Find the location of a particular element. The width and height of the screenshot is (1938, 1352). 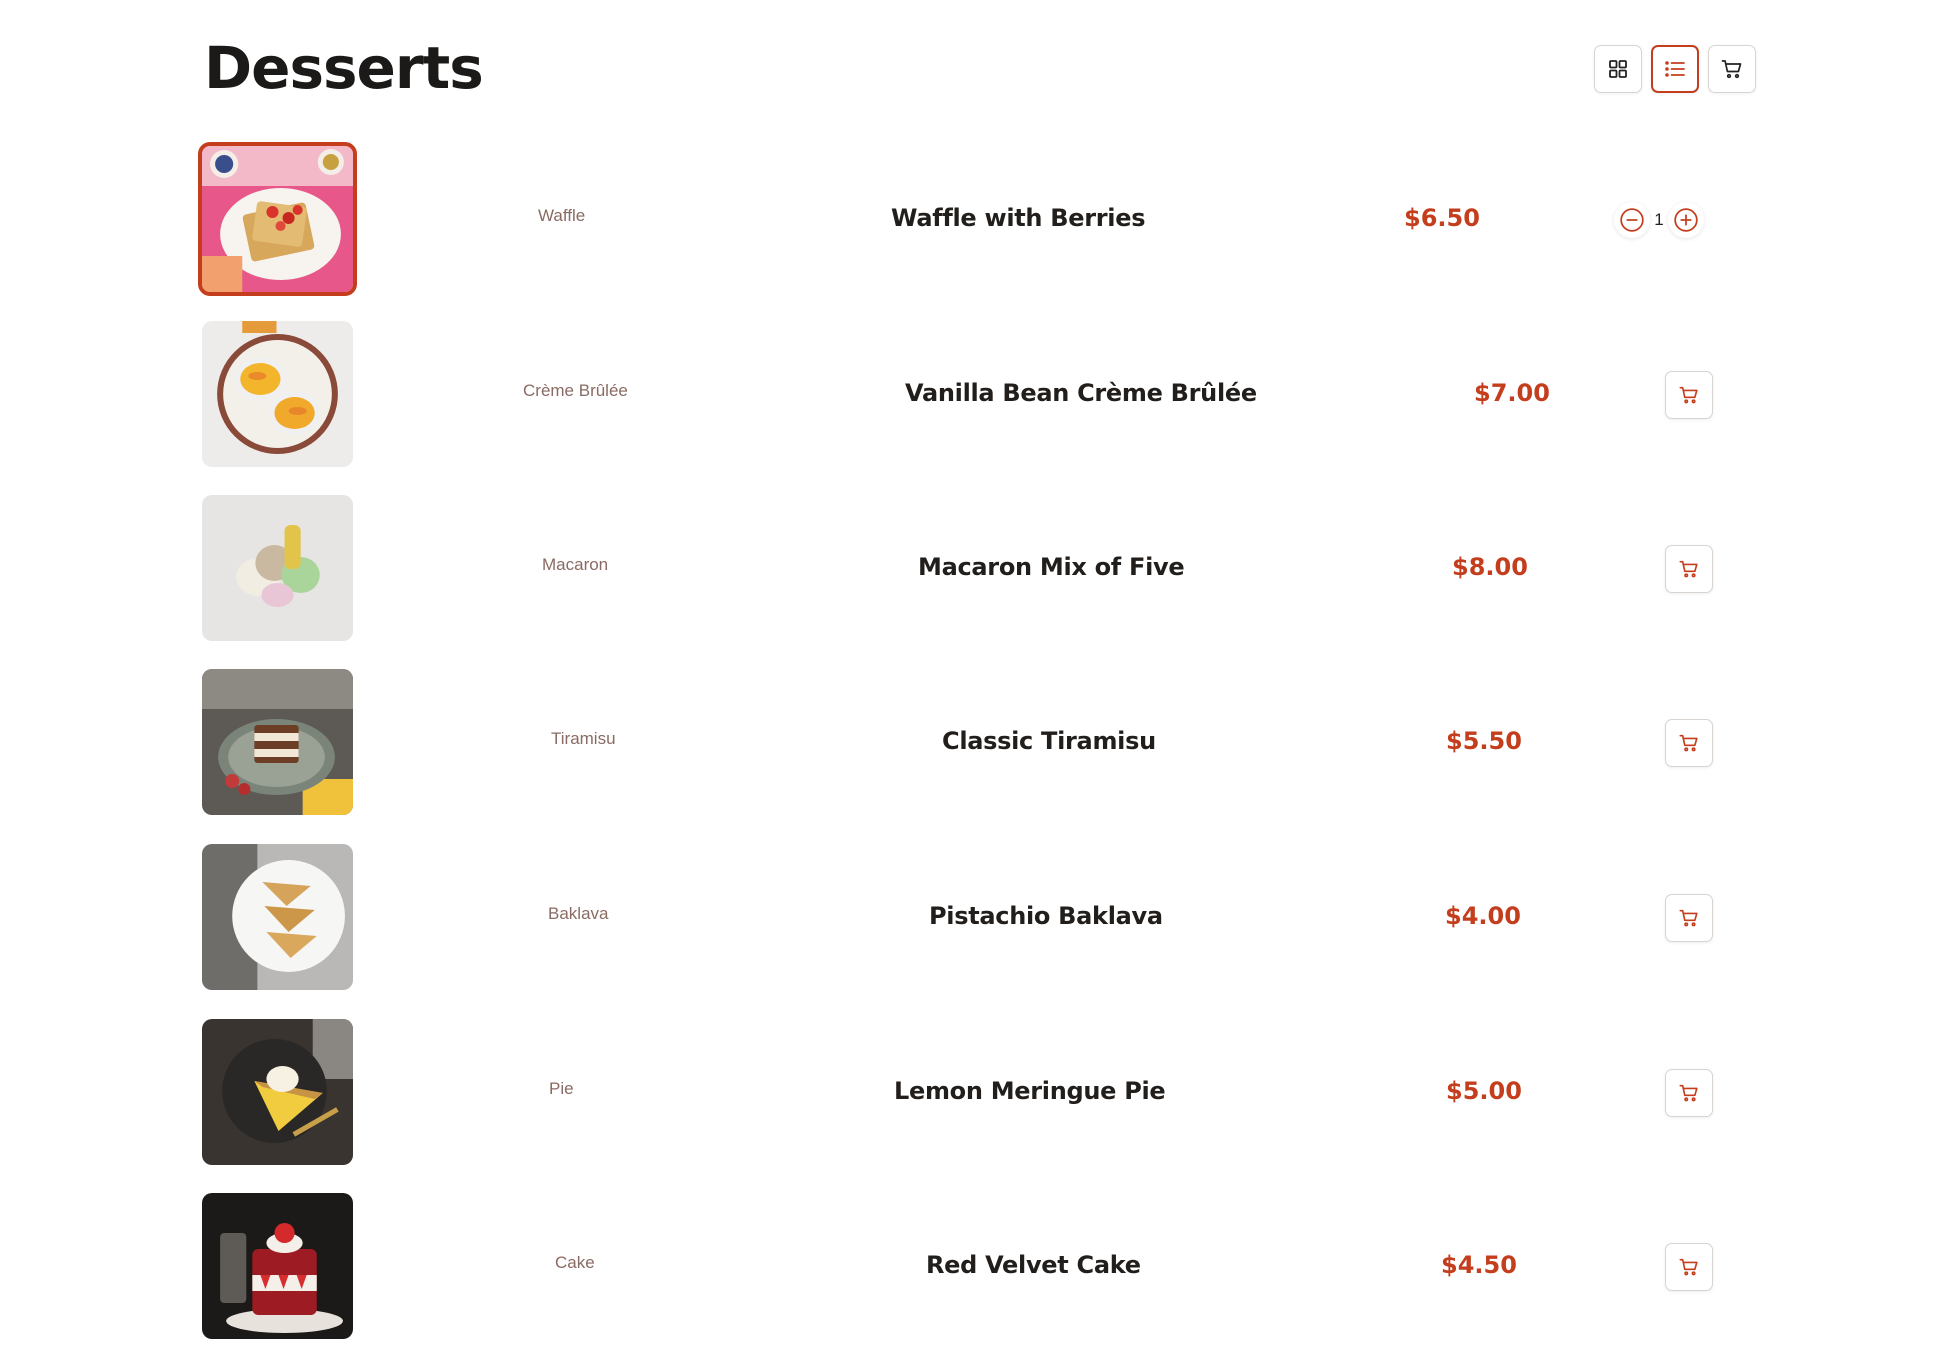

increment-button is located at coordinates (1686, 220).